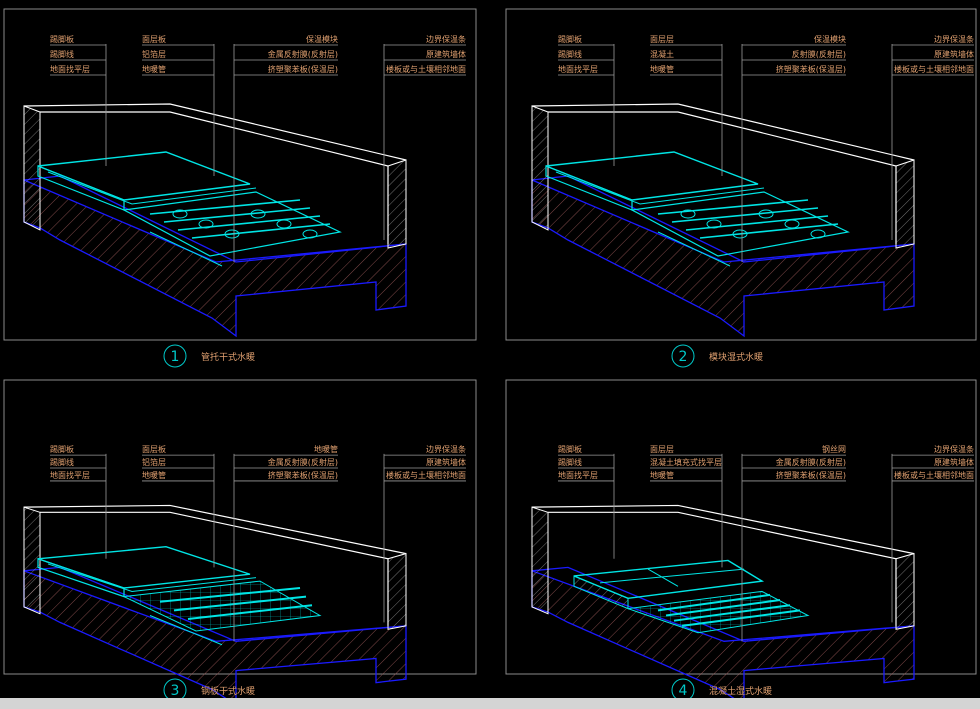 Image resolution: width=980 pixels, height=709 pixels. What do you see at coordinates (228, 357) in the screenshot?
I see `detail-title: 管托干式水暖` at bounding box center [228, 357].